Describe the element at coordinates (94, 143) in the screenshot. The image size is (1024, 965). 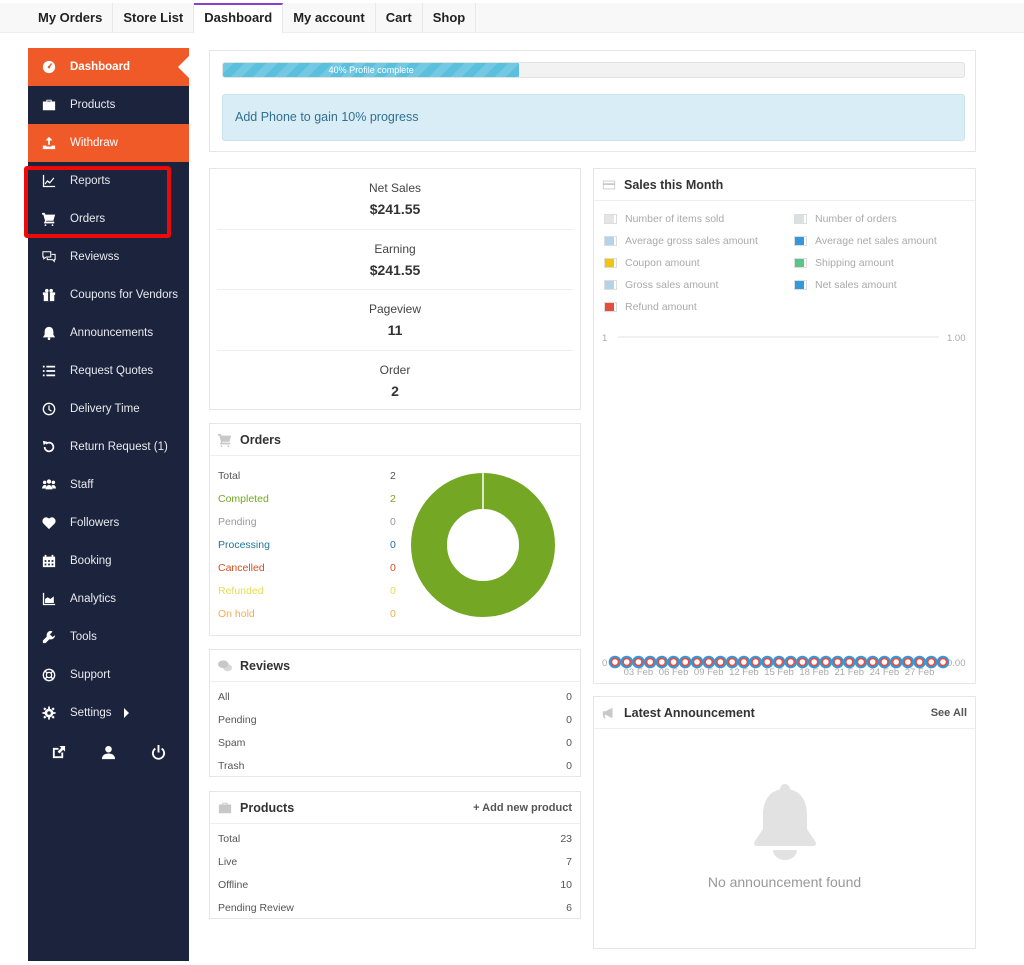
I see `sidebar-item-label: Withdraw` at that location.